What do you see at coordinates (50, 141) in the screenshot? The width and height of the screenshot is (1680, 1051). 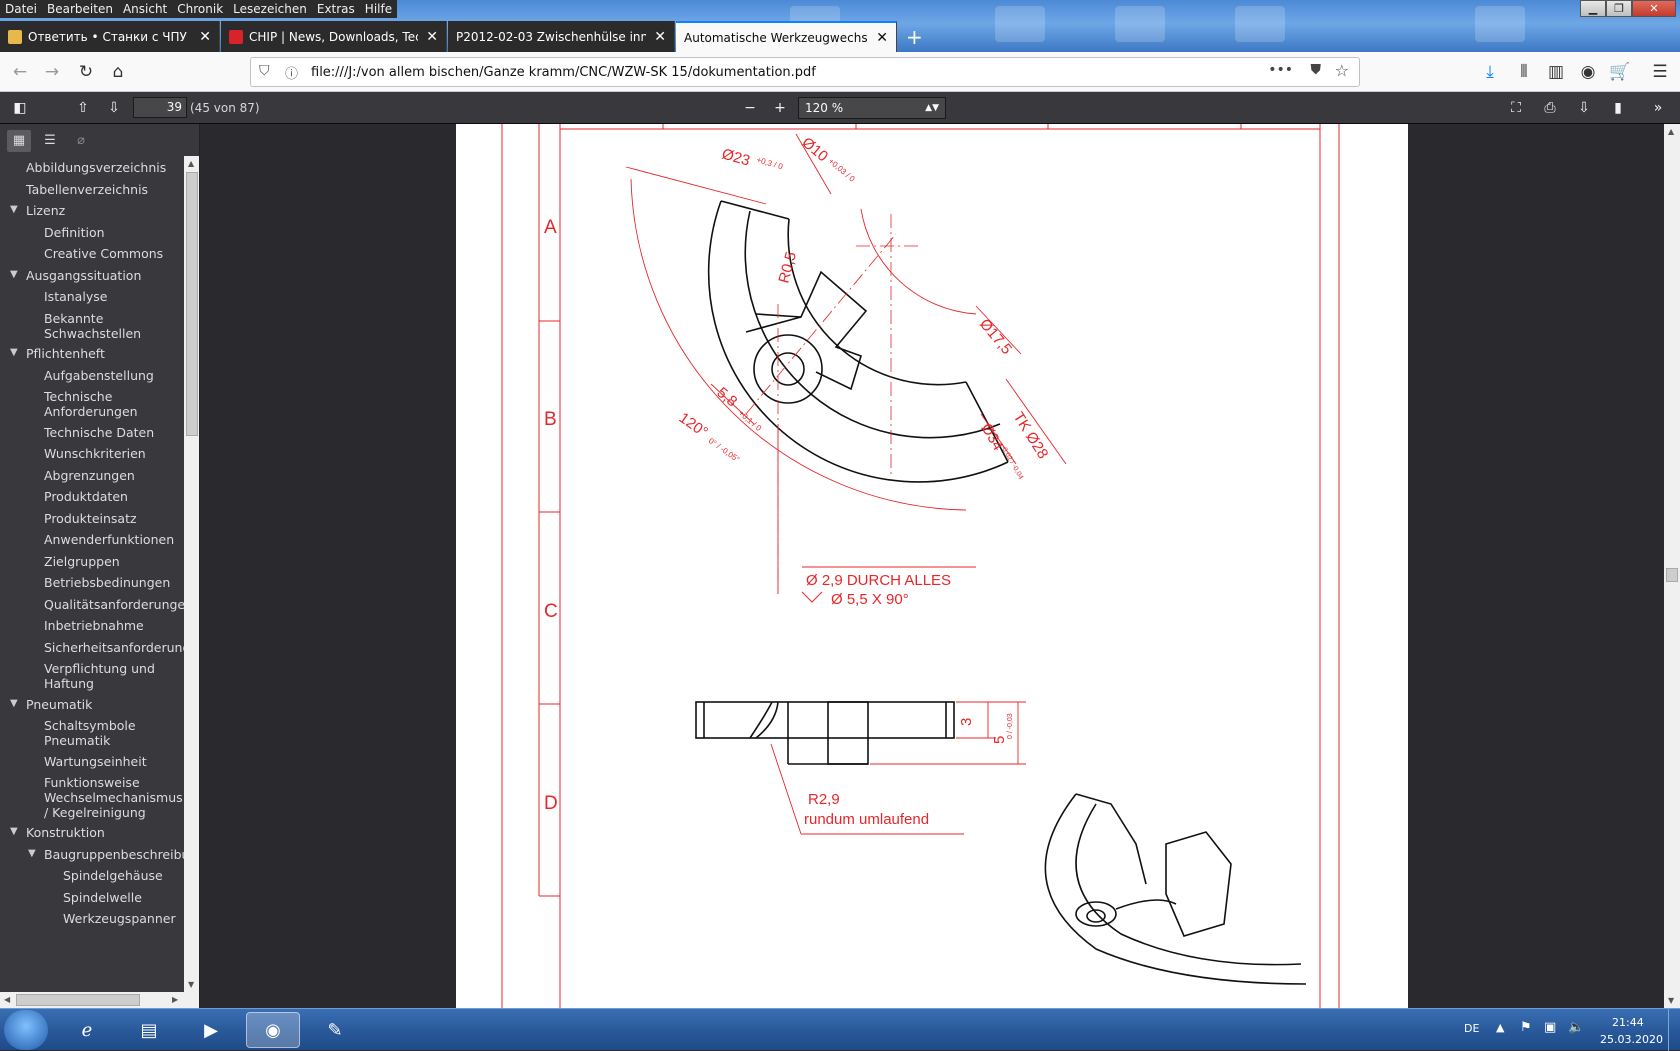 I see `outline-view-icon: ☰` at bounding box center [50, 141].